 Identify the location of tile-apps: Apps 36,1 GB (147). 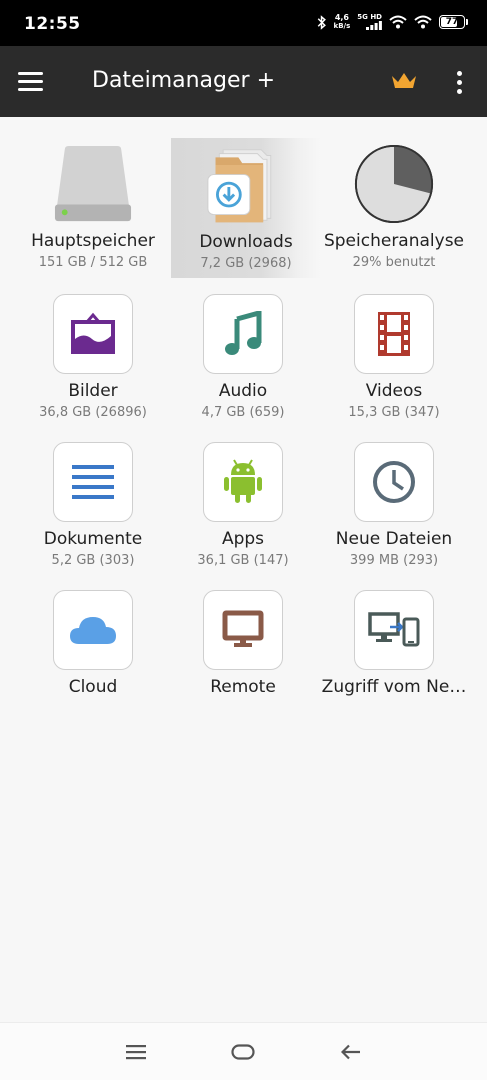
(243, 495).